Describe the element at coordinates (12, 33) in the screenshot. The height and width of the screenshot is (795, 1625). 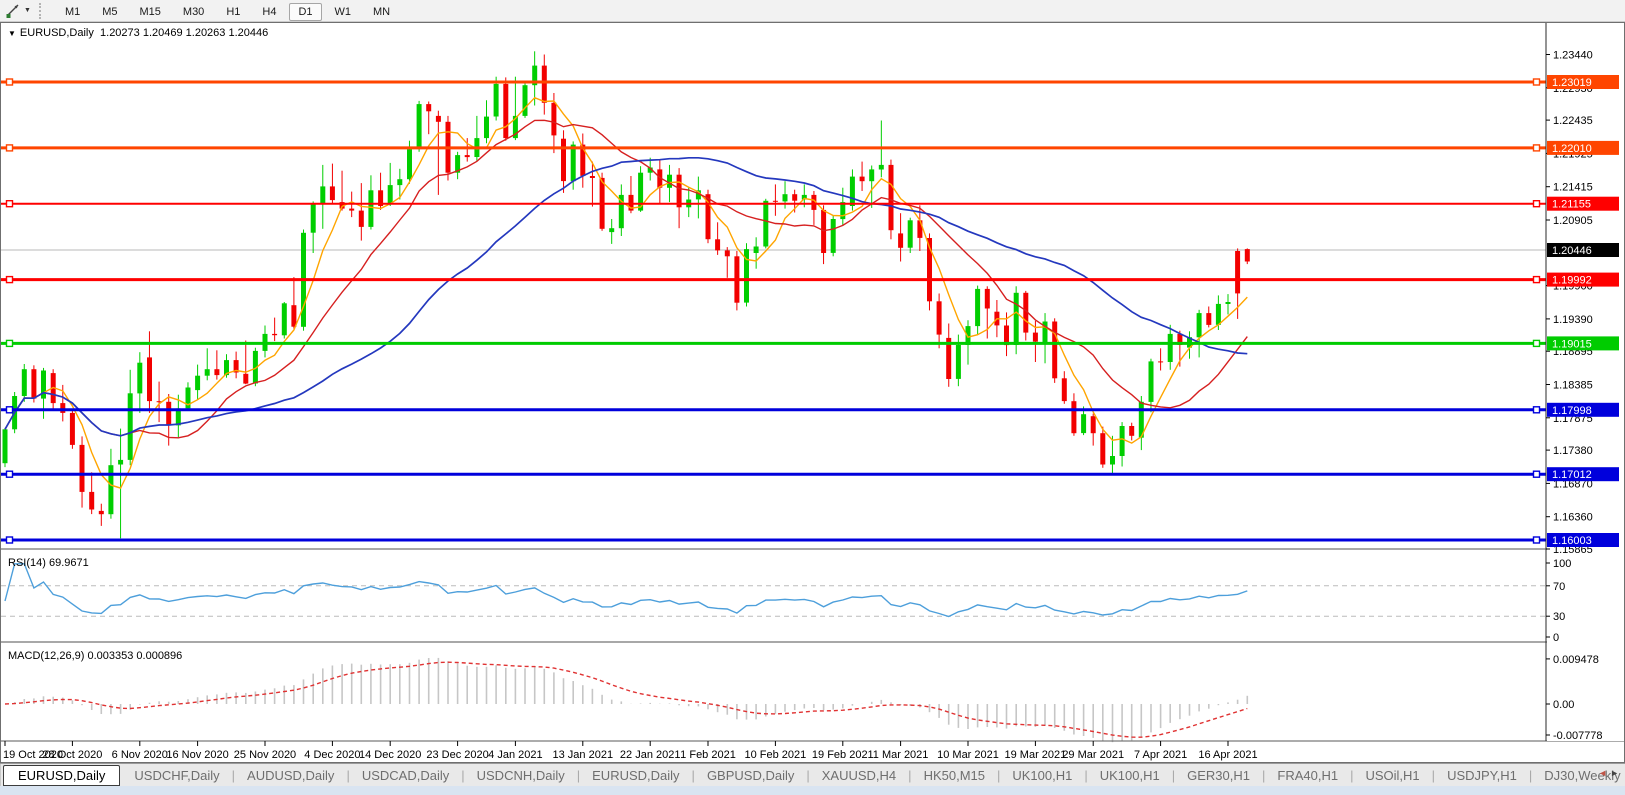
I see `collapse-triangle-icon: ▼` at that location.